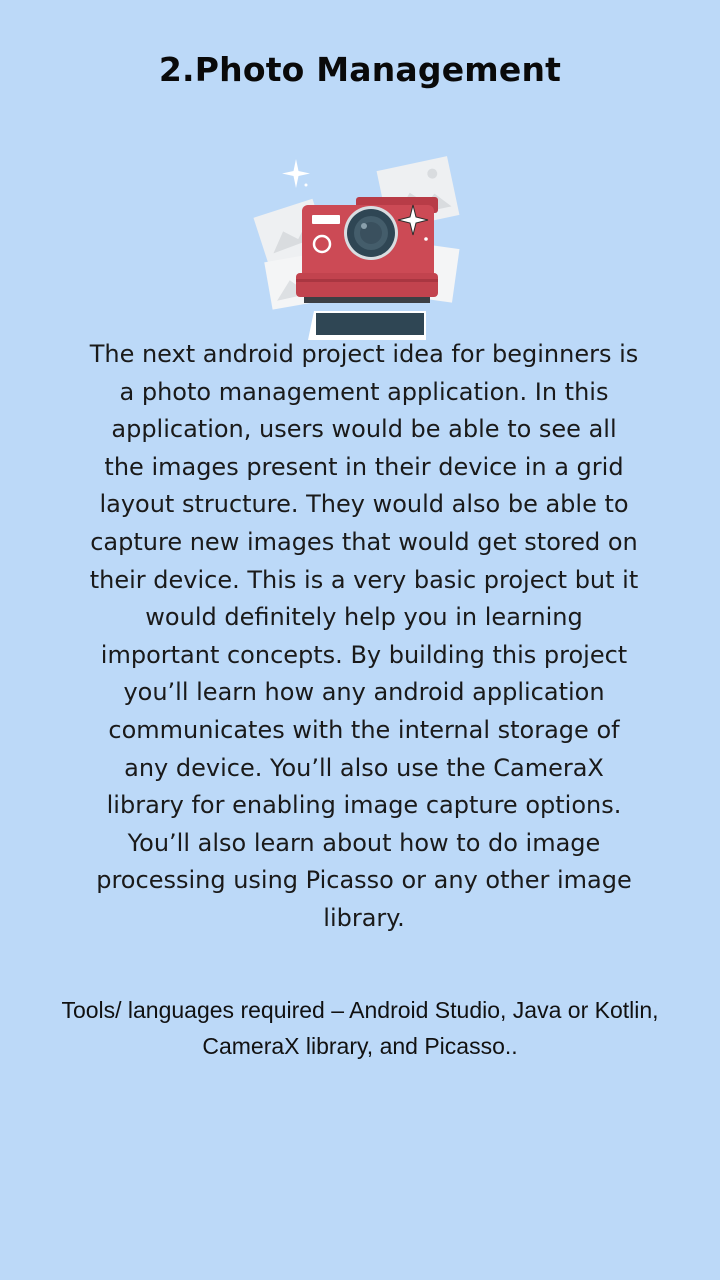  I want to click on camera-illustration, so click(360, 247).